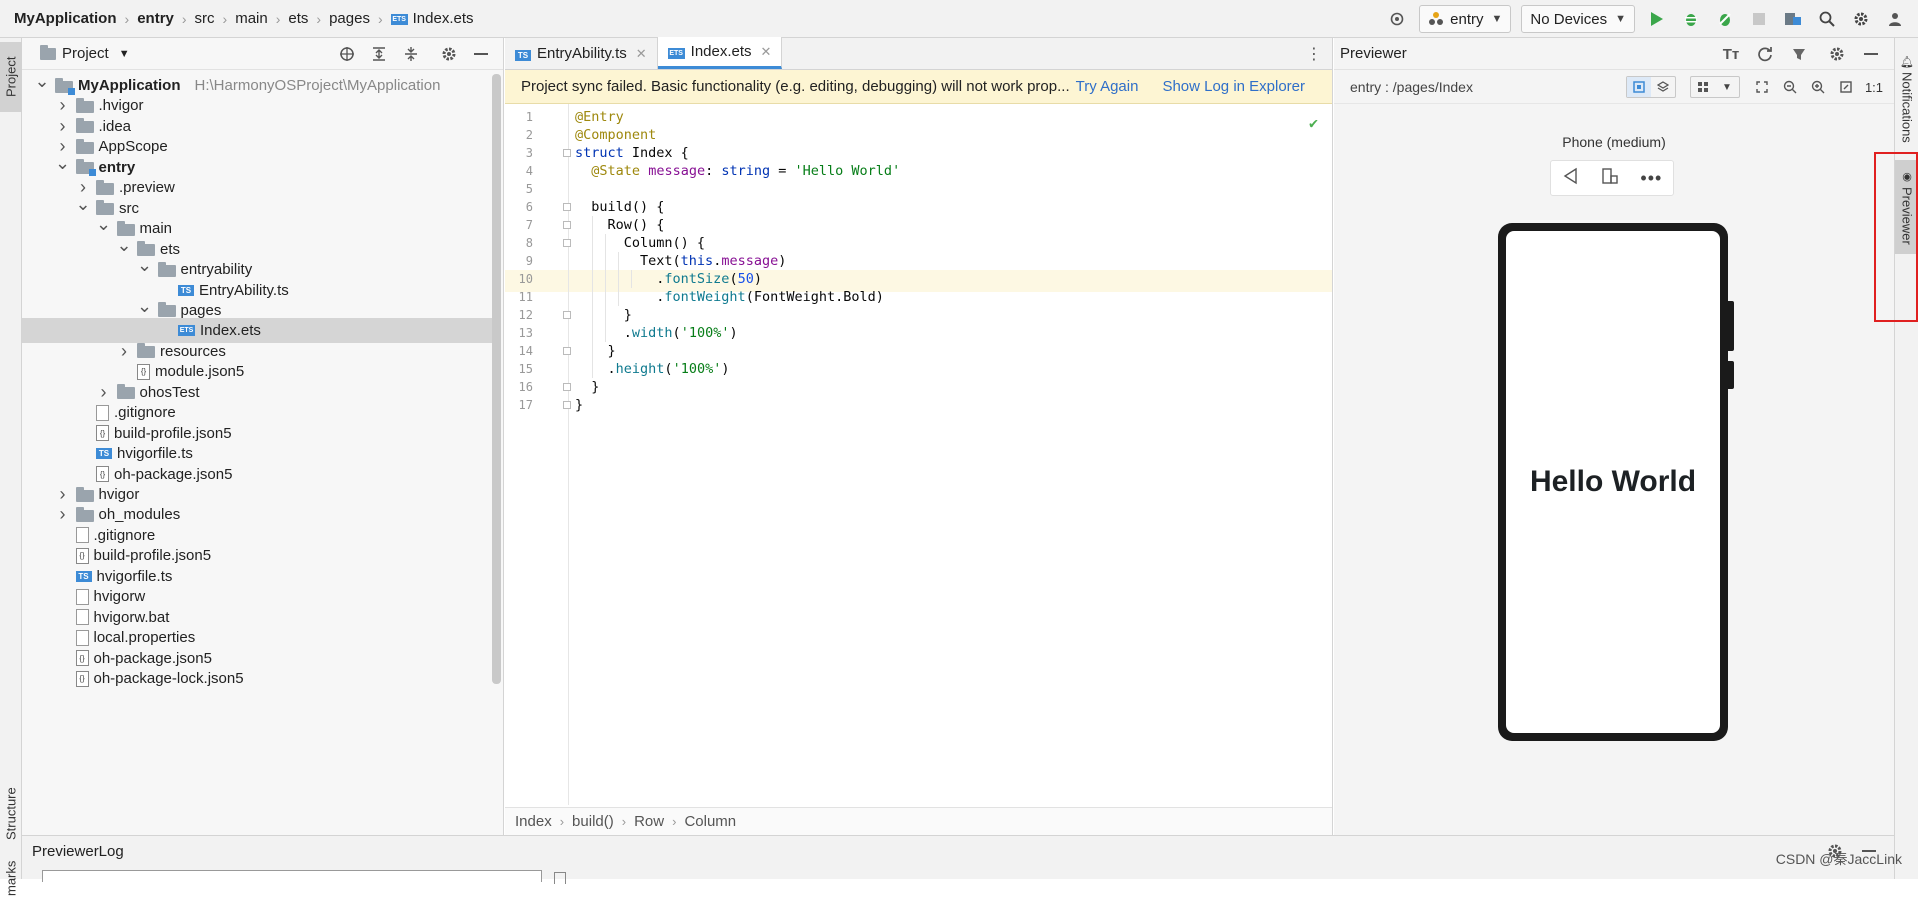  Describe the element at coordinates (1790, 87) in the screenshot. I see `zoom-out-icon` at that location.